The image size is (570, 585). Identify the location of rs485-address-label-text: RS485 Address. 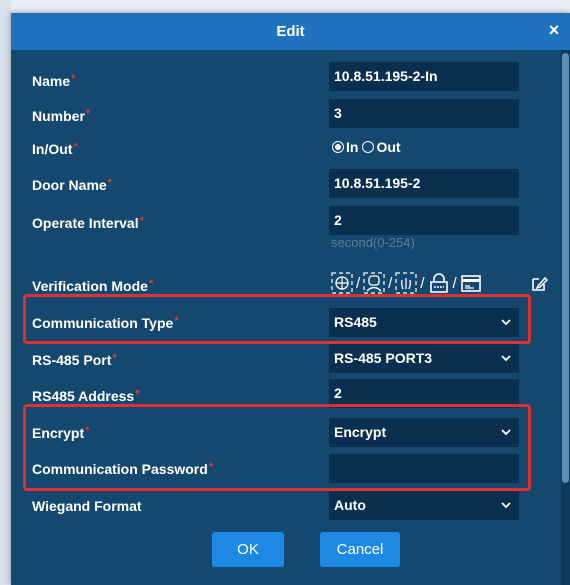
(83, 396).